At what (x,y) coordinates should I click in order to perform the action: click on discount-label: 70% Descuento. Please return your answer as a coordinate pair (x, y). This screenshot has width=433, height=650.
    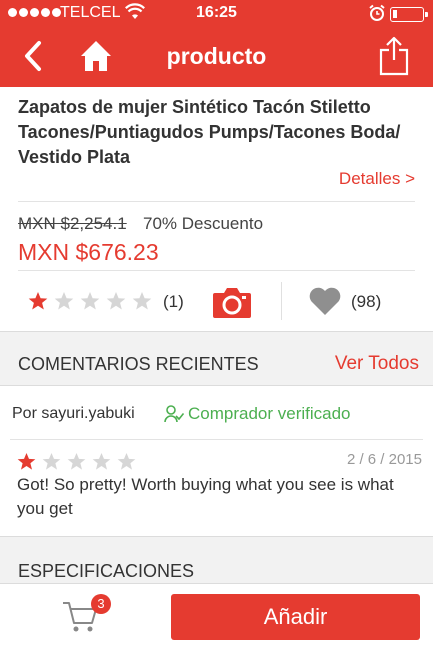
    Looking at the image, I should click on (203, 223).